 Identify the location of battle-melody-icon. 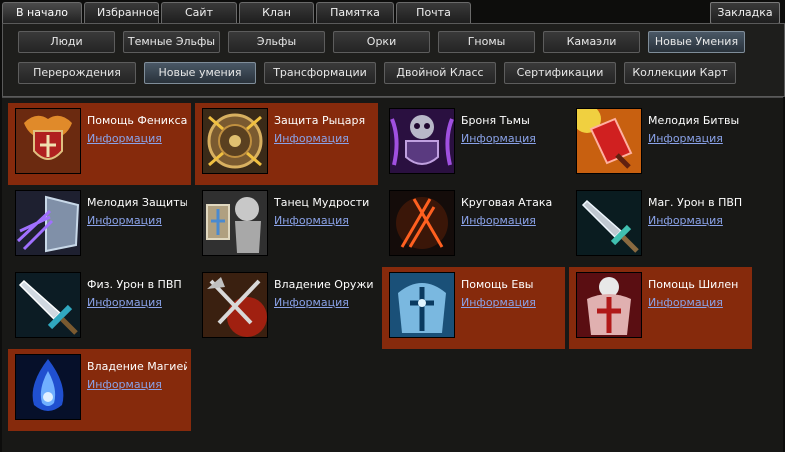
(609, 141).